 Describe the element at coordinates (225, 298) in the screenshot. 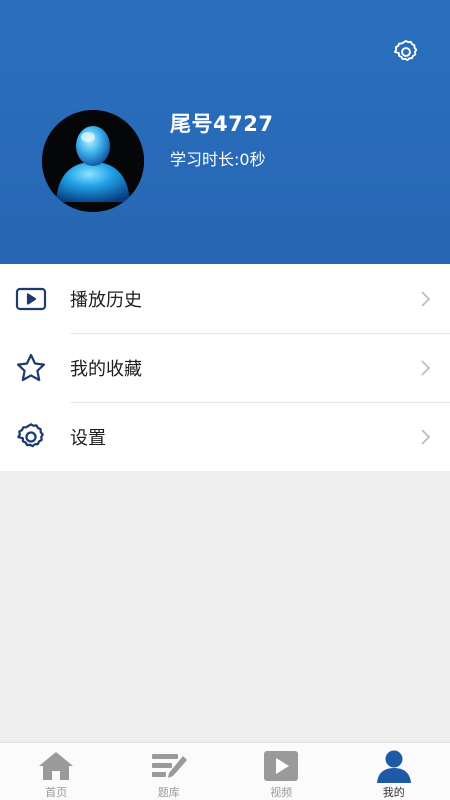

I see `menu-item-play-history: 播放历史` at that location.